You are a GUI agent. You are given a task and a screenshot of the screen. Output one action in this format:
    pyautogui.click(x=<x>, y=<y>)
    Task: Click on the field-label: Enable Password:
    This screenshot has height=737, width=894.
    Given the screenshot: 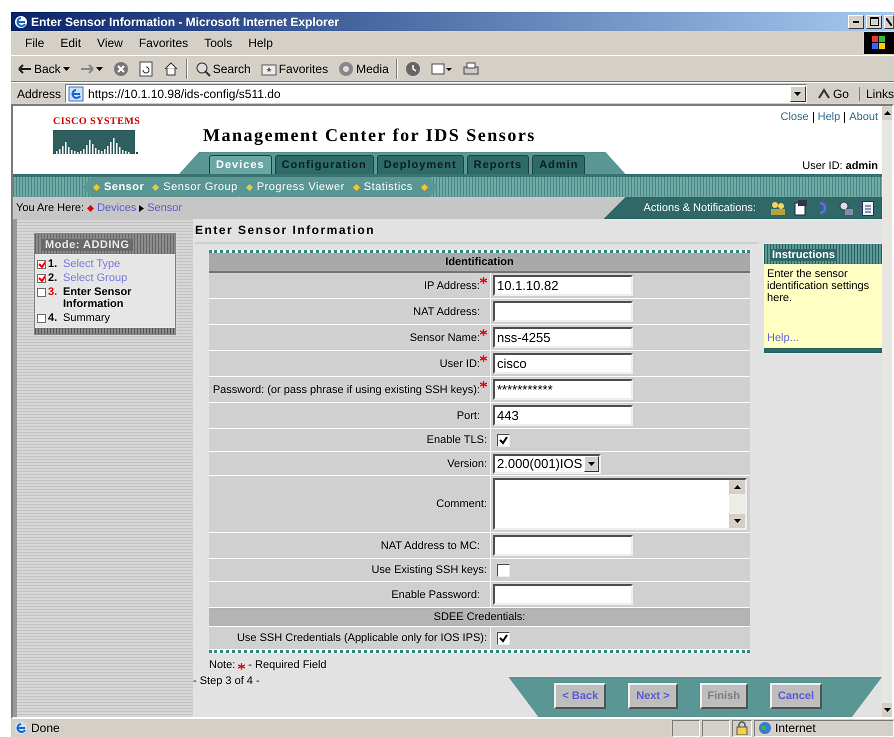 What is the action you would take?
    pyautogui.click(x=435, y=594)
    